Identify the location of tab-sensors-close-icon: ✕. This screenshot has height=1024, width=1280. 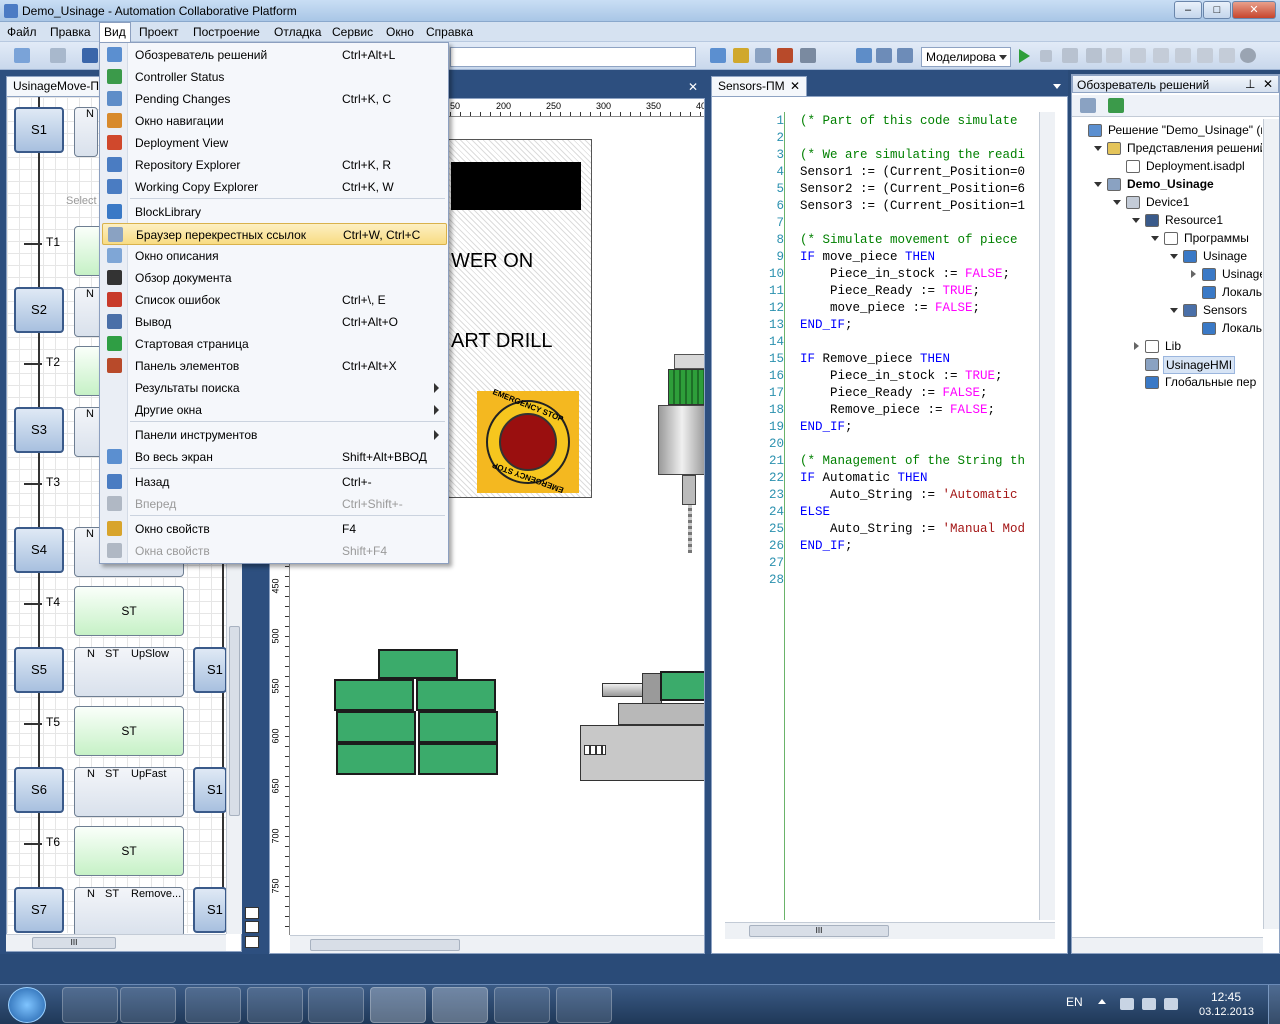
(795, 86).